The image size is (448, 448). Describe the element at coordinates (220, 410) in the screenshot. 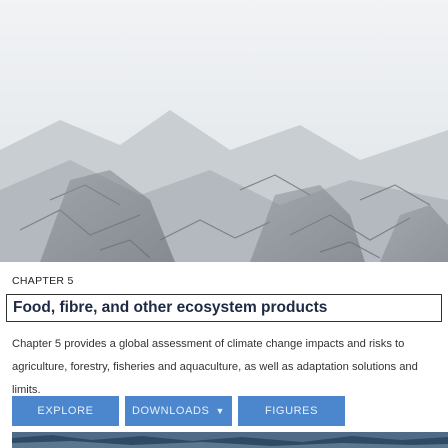

I see `chevron-down-icon: ▼` at that location.